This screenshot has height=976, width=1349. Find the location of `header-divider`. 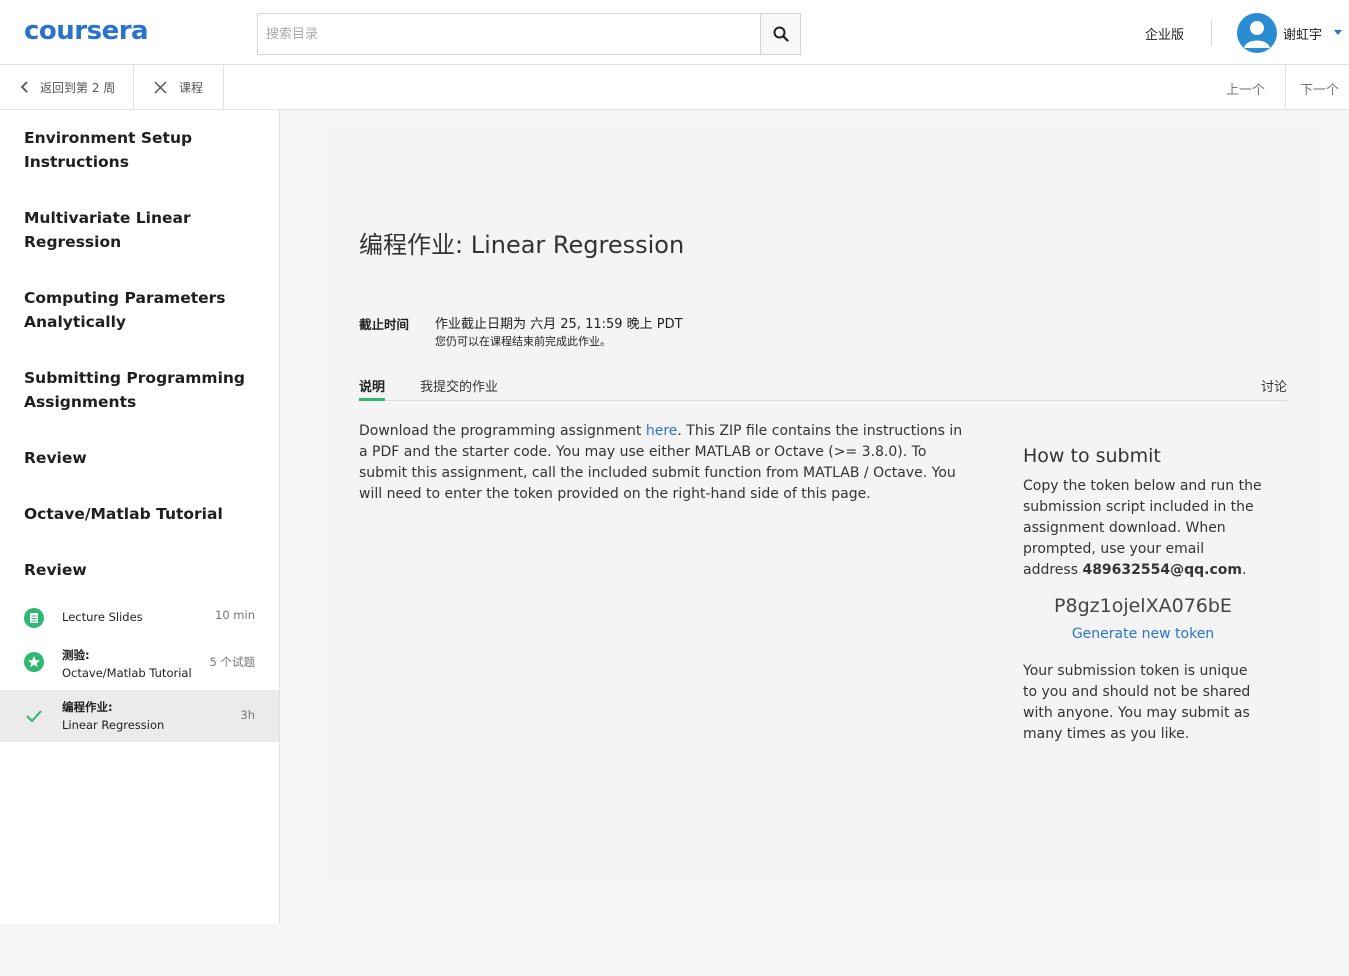

header-divider is located at coordinates (1211, 33).